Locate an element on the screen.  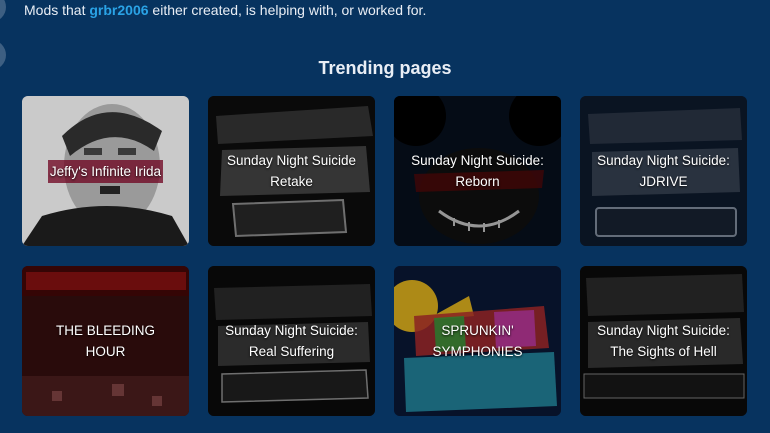
trending-card-sns-jdrive: Sunday Night Suicide: JDRIVE is located at coordinates (663, 171).